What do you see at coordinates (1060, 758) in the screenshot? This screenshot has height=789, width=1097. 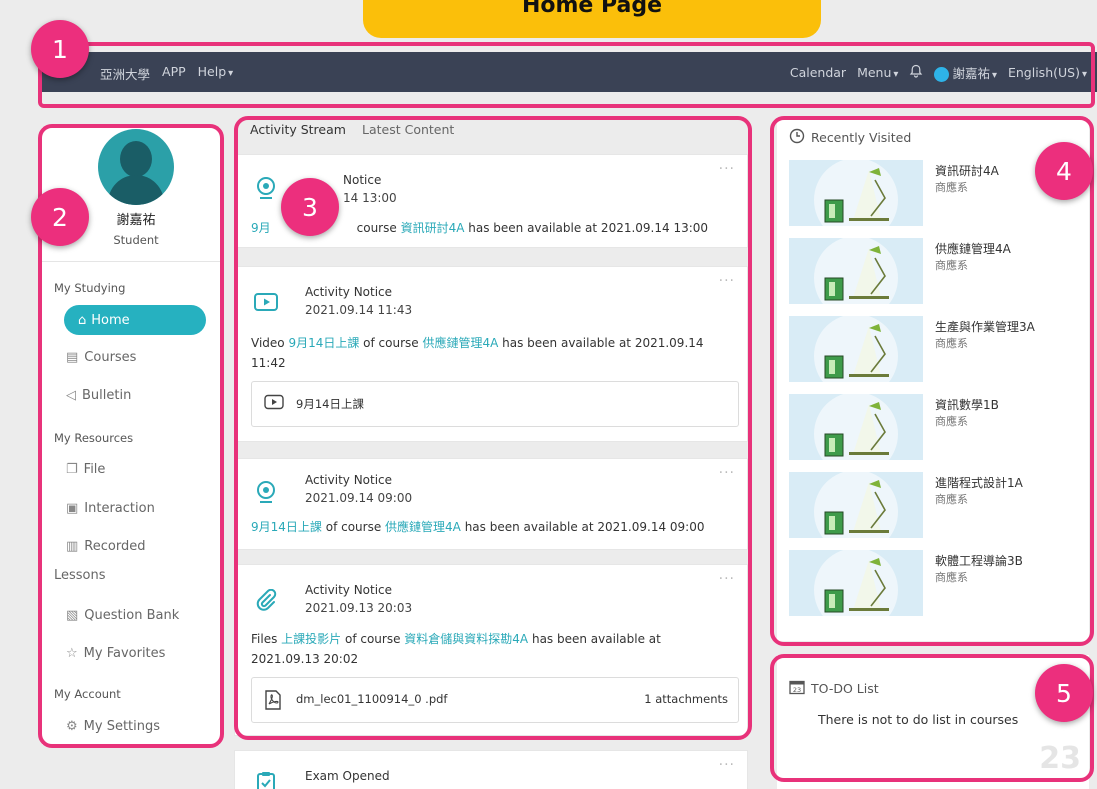 I see `calendar-watermark: 23` at bounding box center [1060, 758].